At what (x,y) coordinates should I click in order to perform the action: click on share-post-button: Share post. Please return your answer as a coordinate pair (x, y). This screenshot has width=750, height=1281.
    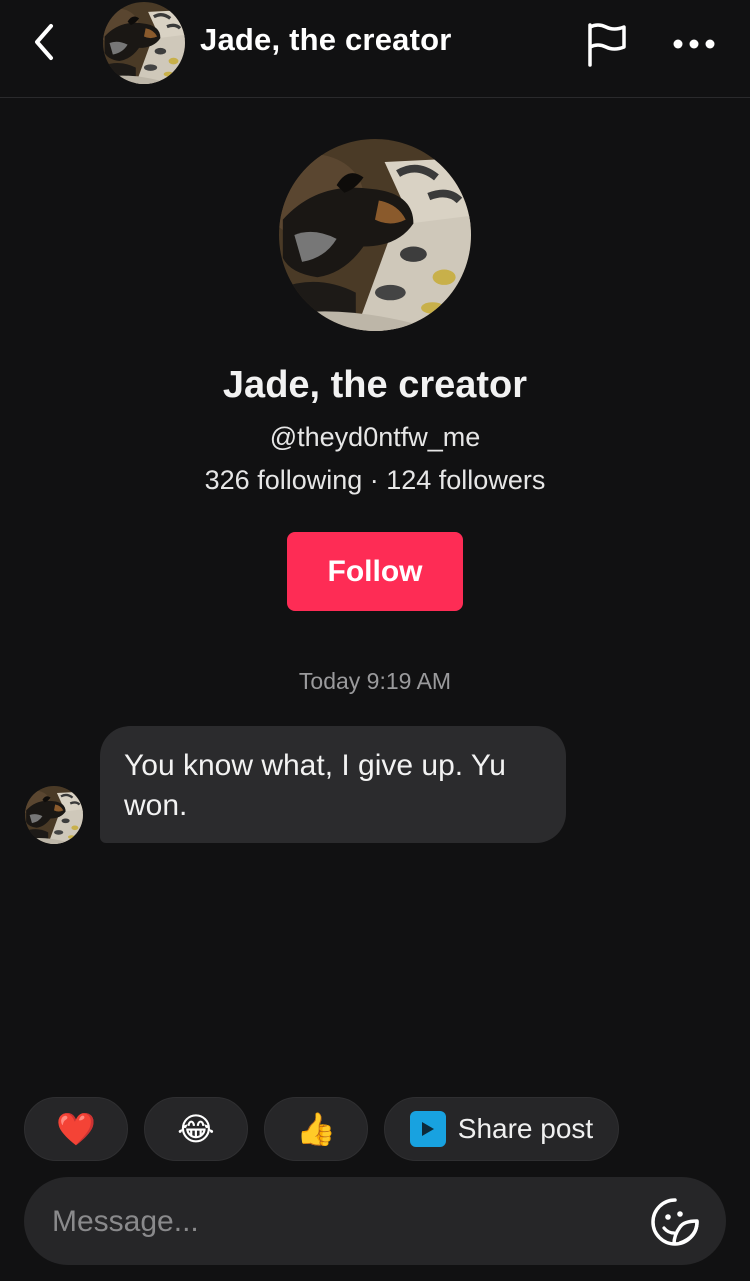
    Looking at the image, I should click on (501, 1129).